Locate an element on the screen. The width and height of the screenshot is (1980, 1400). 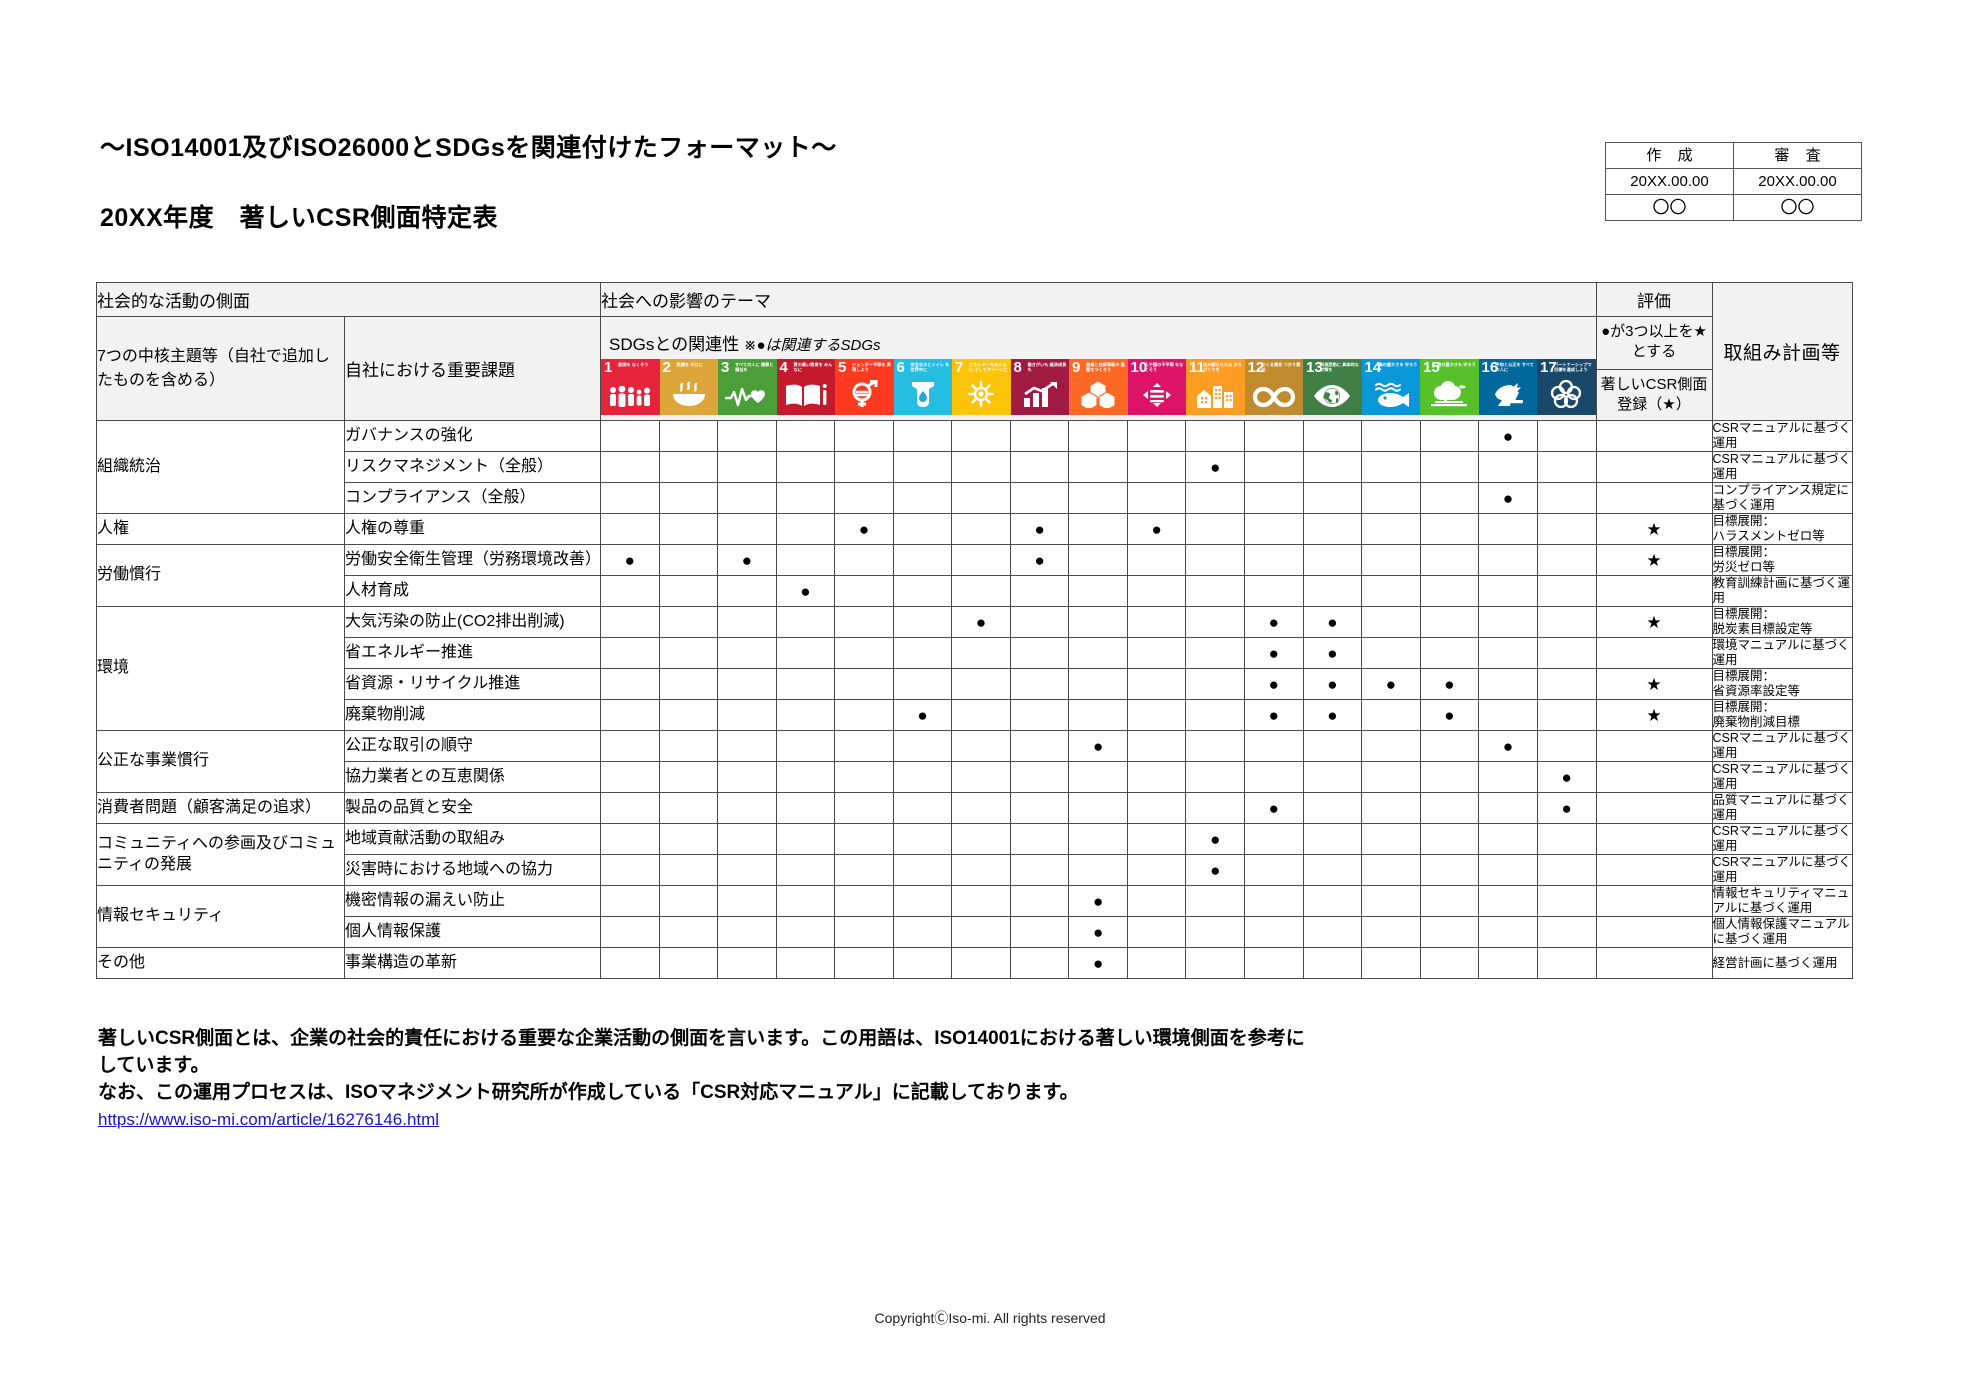
people-icon is located at coordinates (630, 399).